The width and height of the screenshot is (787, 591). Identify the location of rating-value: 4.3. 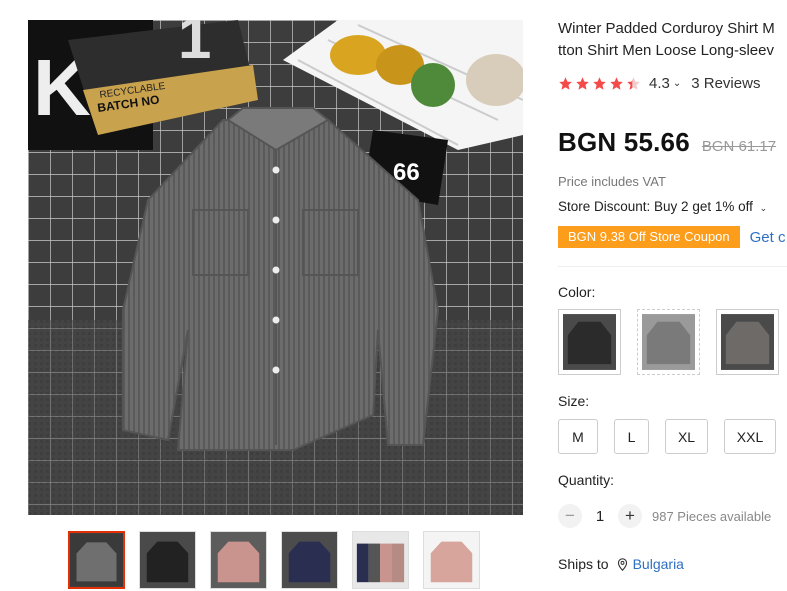
(659, 83).